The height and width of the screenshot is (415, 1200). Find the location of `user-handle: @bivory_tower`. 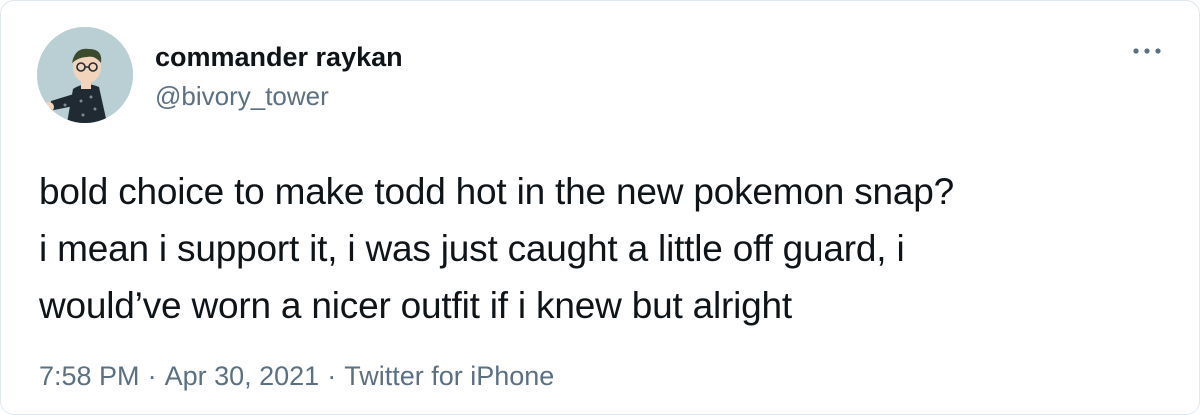

user-handle: @bivory_tower is located at coordinates (279, 96).